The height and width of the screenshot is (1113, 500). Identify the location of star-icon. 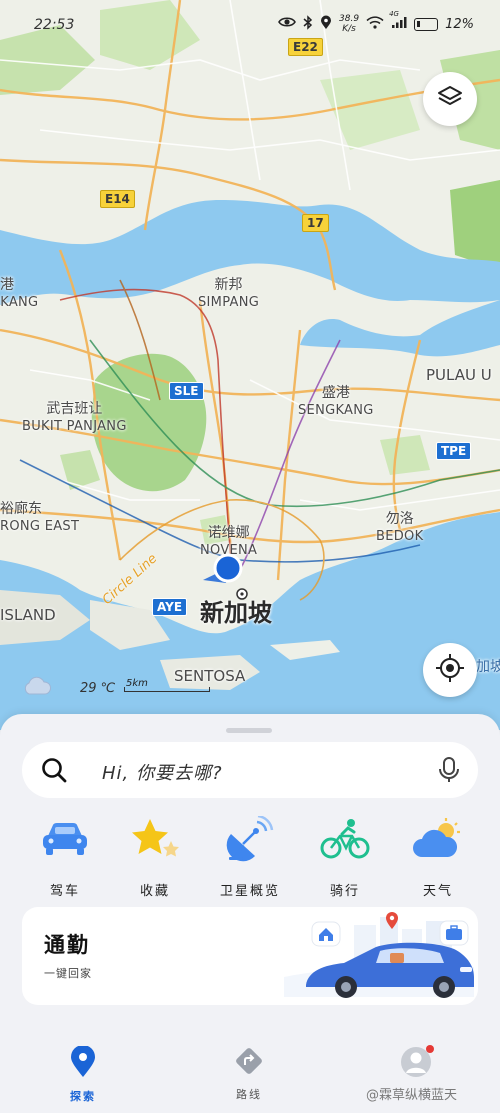
(155, 839).